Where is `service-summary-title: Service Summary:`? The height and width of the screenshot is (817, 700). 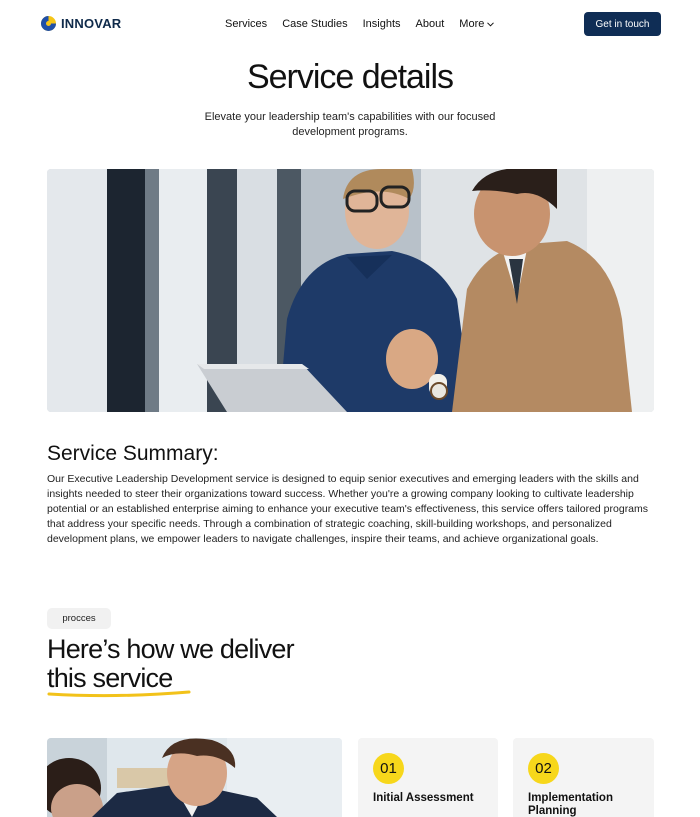
service-summary-title: Service Summary: is located at coordinates (133, 453).